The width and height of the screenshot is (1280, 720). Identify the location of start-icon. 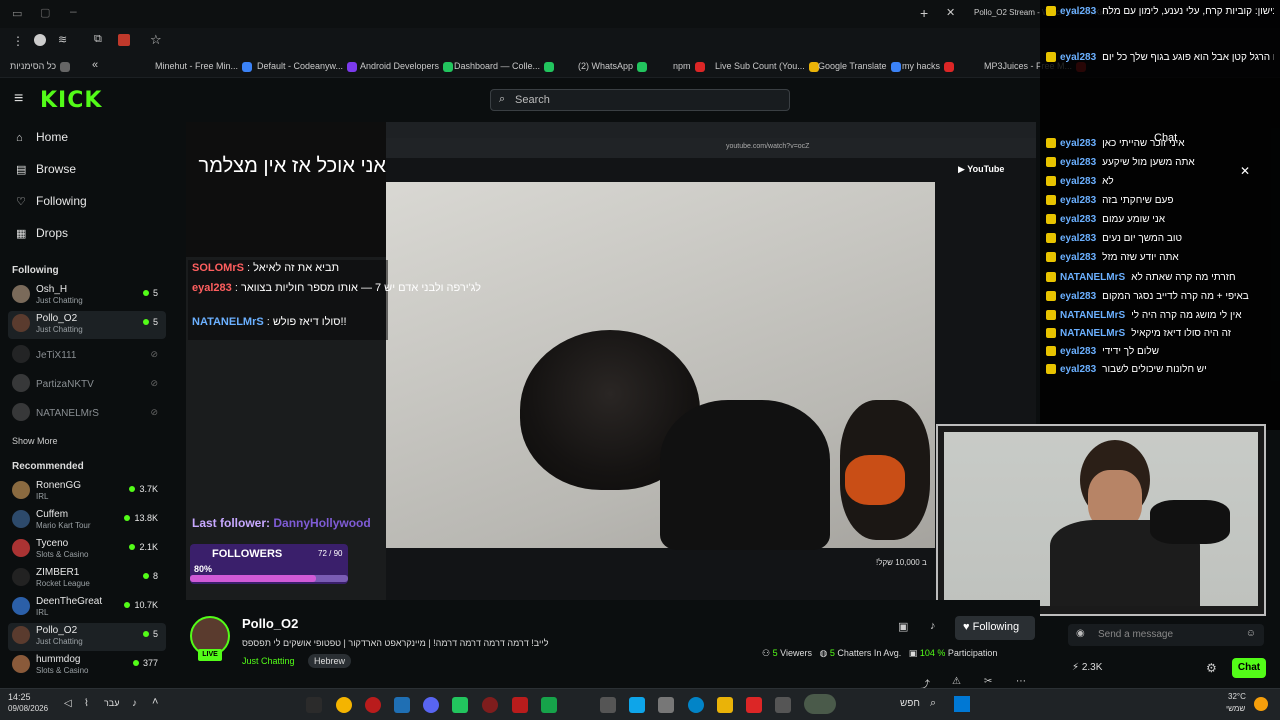
(962, 704).